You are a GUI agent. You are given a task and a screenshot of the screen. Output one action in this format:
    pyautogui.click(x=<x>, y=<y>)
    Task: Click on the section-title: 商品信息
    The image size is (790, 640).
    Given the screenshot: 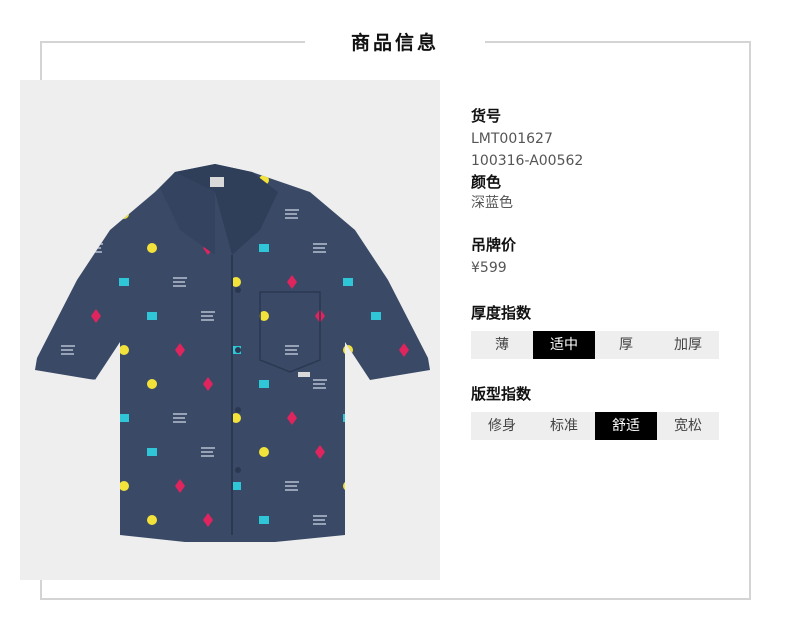 What is the action you would take?
    pyautogui.click(x=394, y=43)
    